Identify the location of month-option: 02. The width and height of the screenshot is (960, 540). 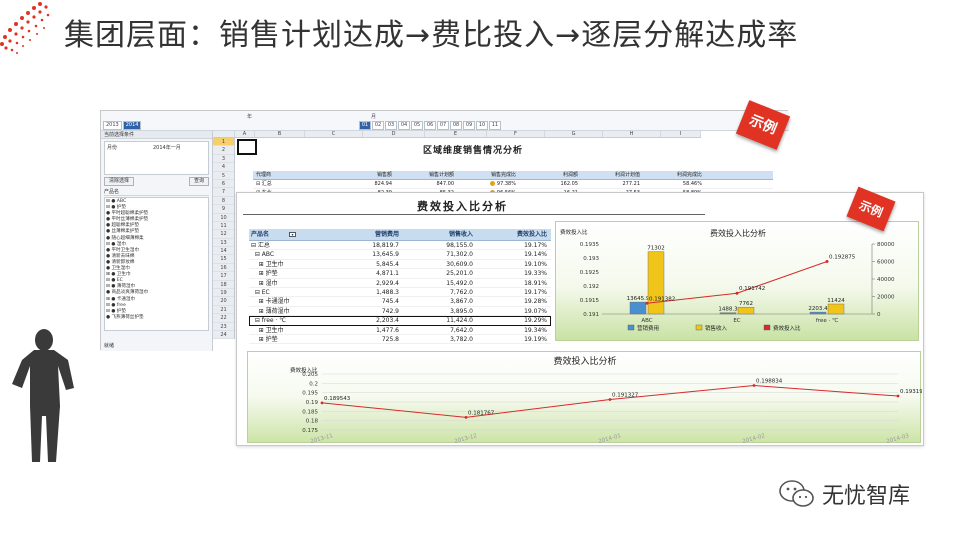
(378, 125).